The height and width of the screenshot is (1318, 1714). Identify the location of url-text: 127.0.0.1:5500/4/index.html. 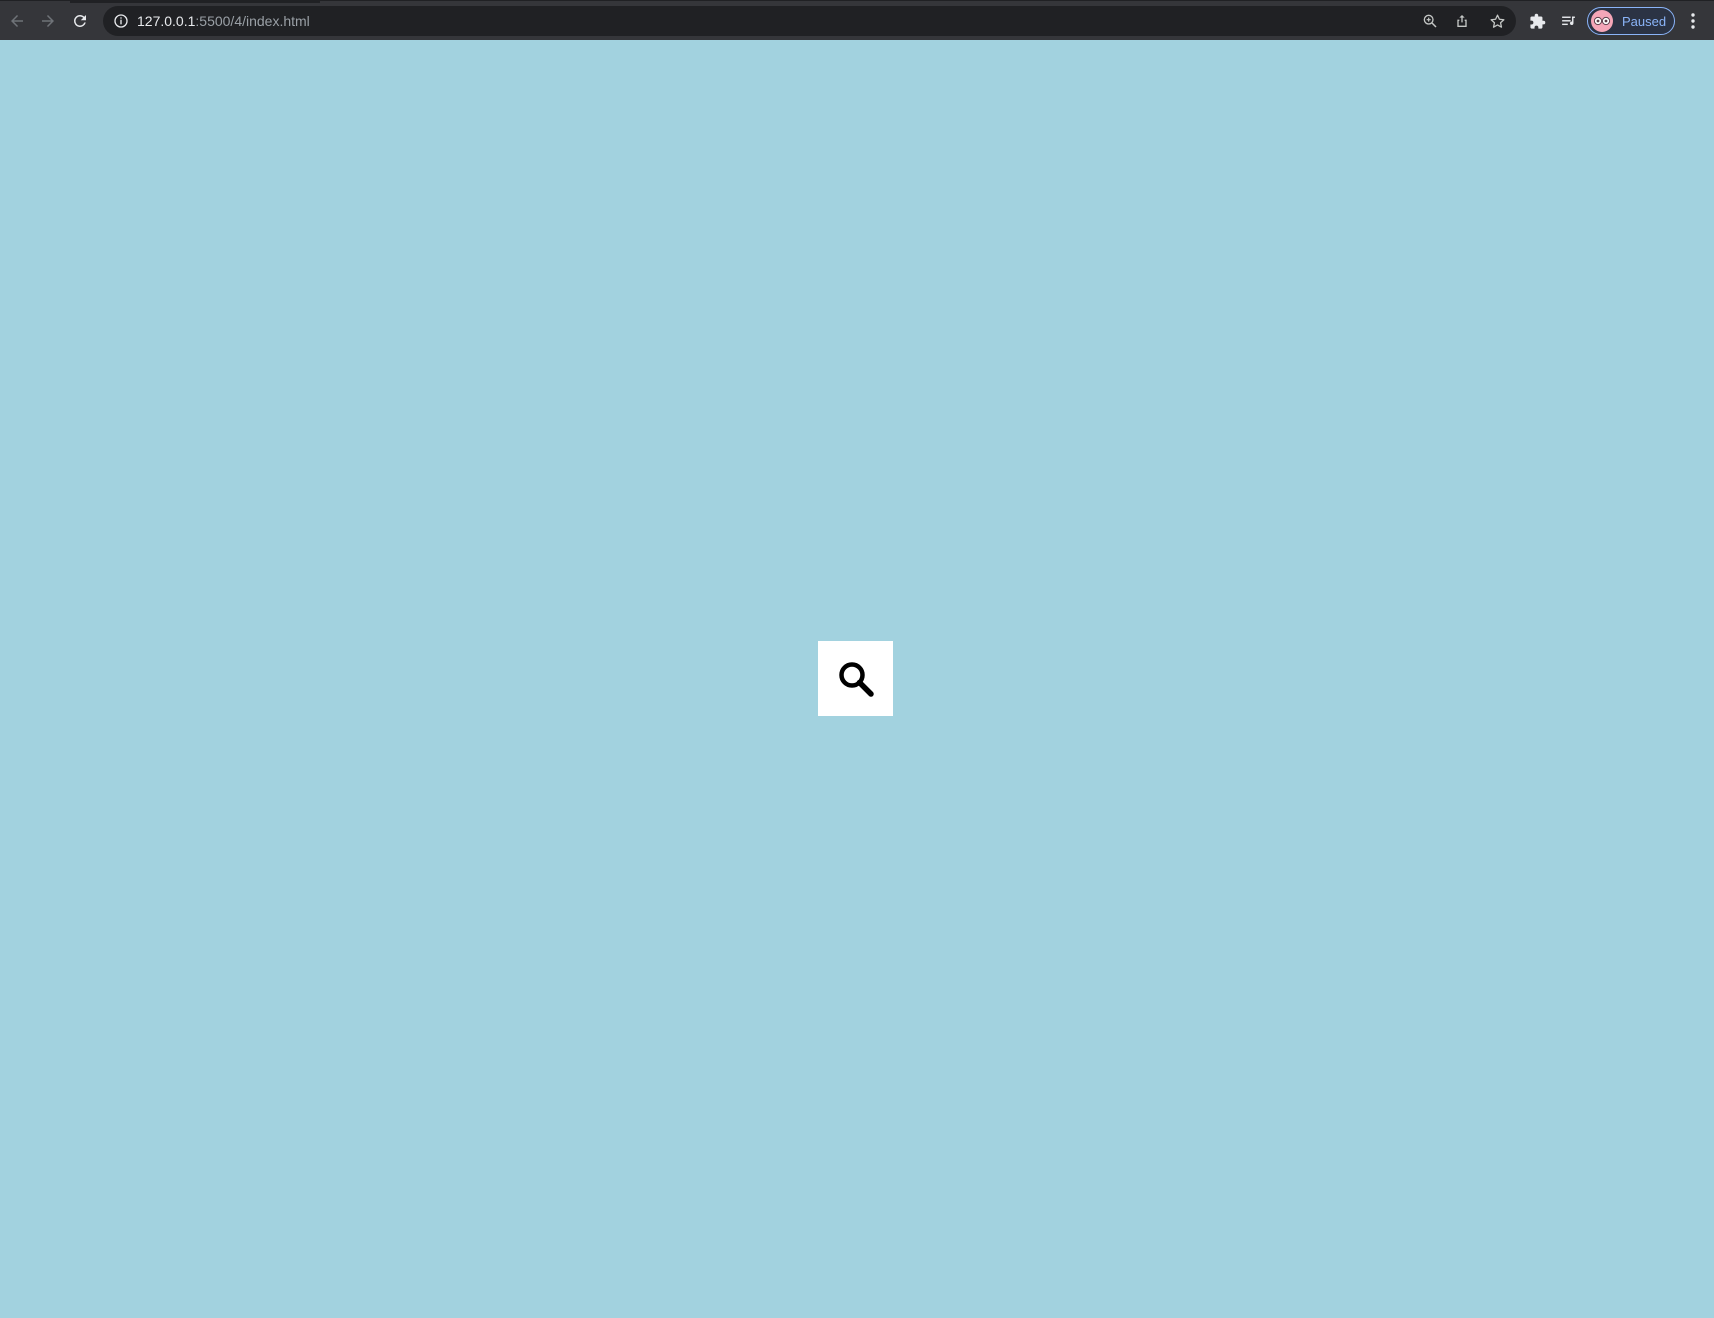
(223, 21).